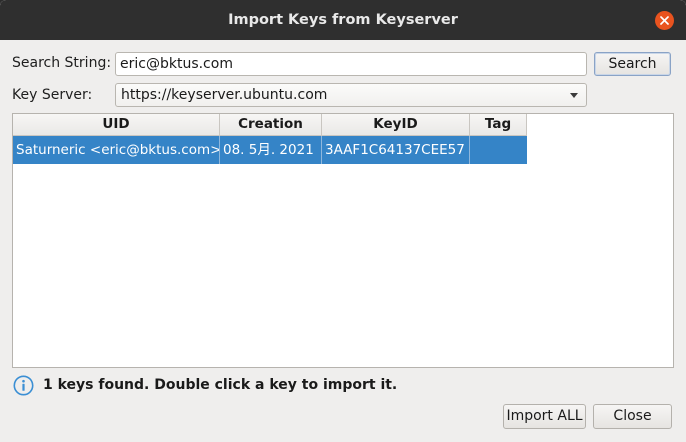 The width and height of the screenshot is (686, 442). Describe the element at coordinates (396, 150) in the screenshot. I see `cell-keyid: 3AAF1C64137CEE57` at that location.